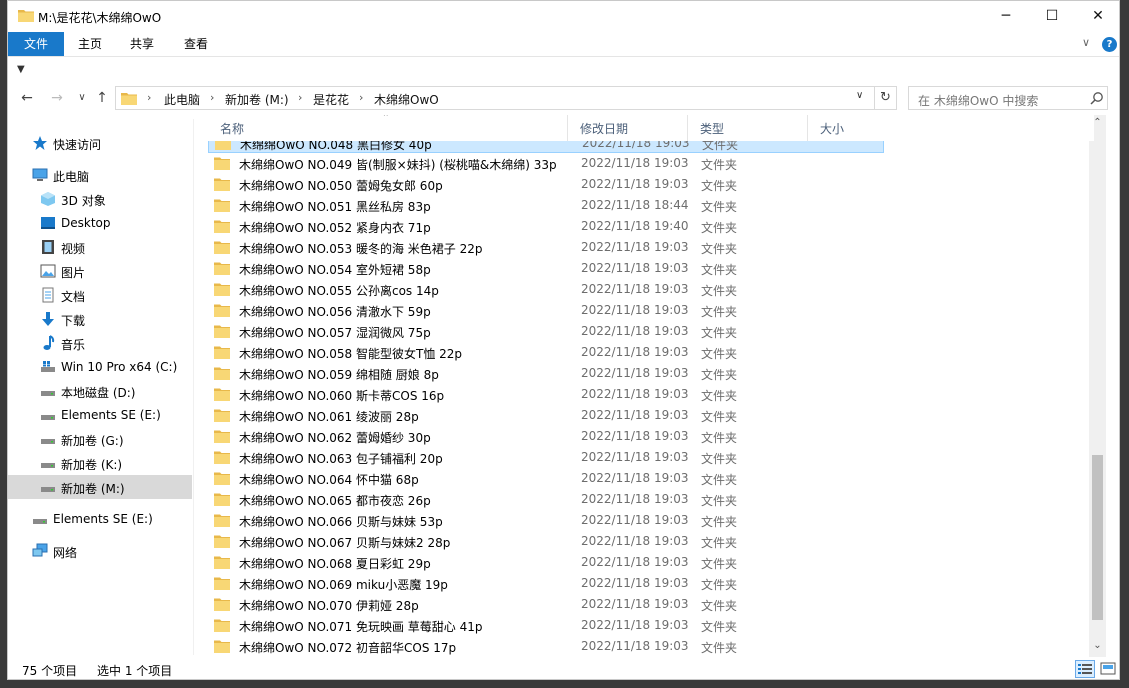 The height and width of the screenshot is (688, 1129). Describe the element at coordinates (388, 128) in the screenshot. I see `column-header-name: 名称` at that location.